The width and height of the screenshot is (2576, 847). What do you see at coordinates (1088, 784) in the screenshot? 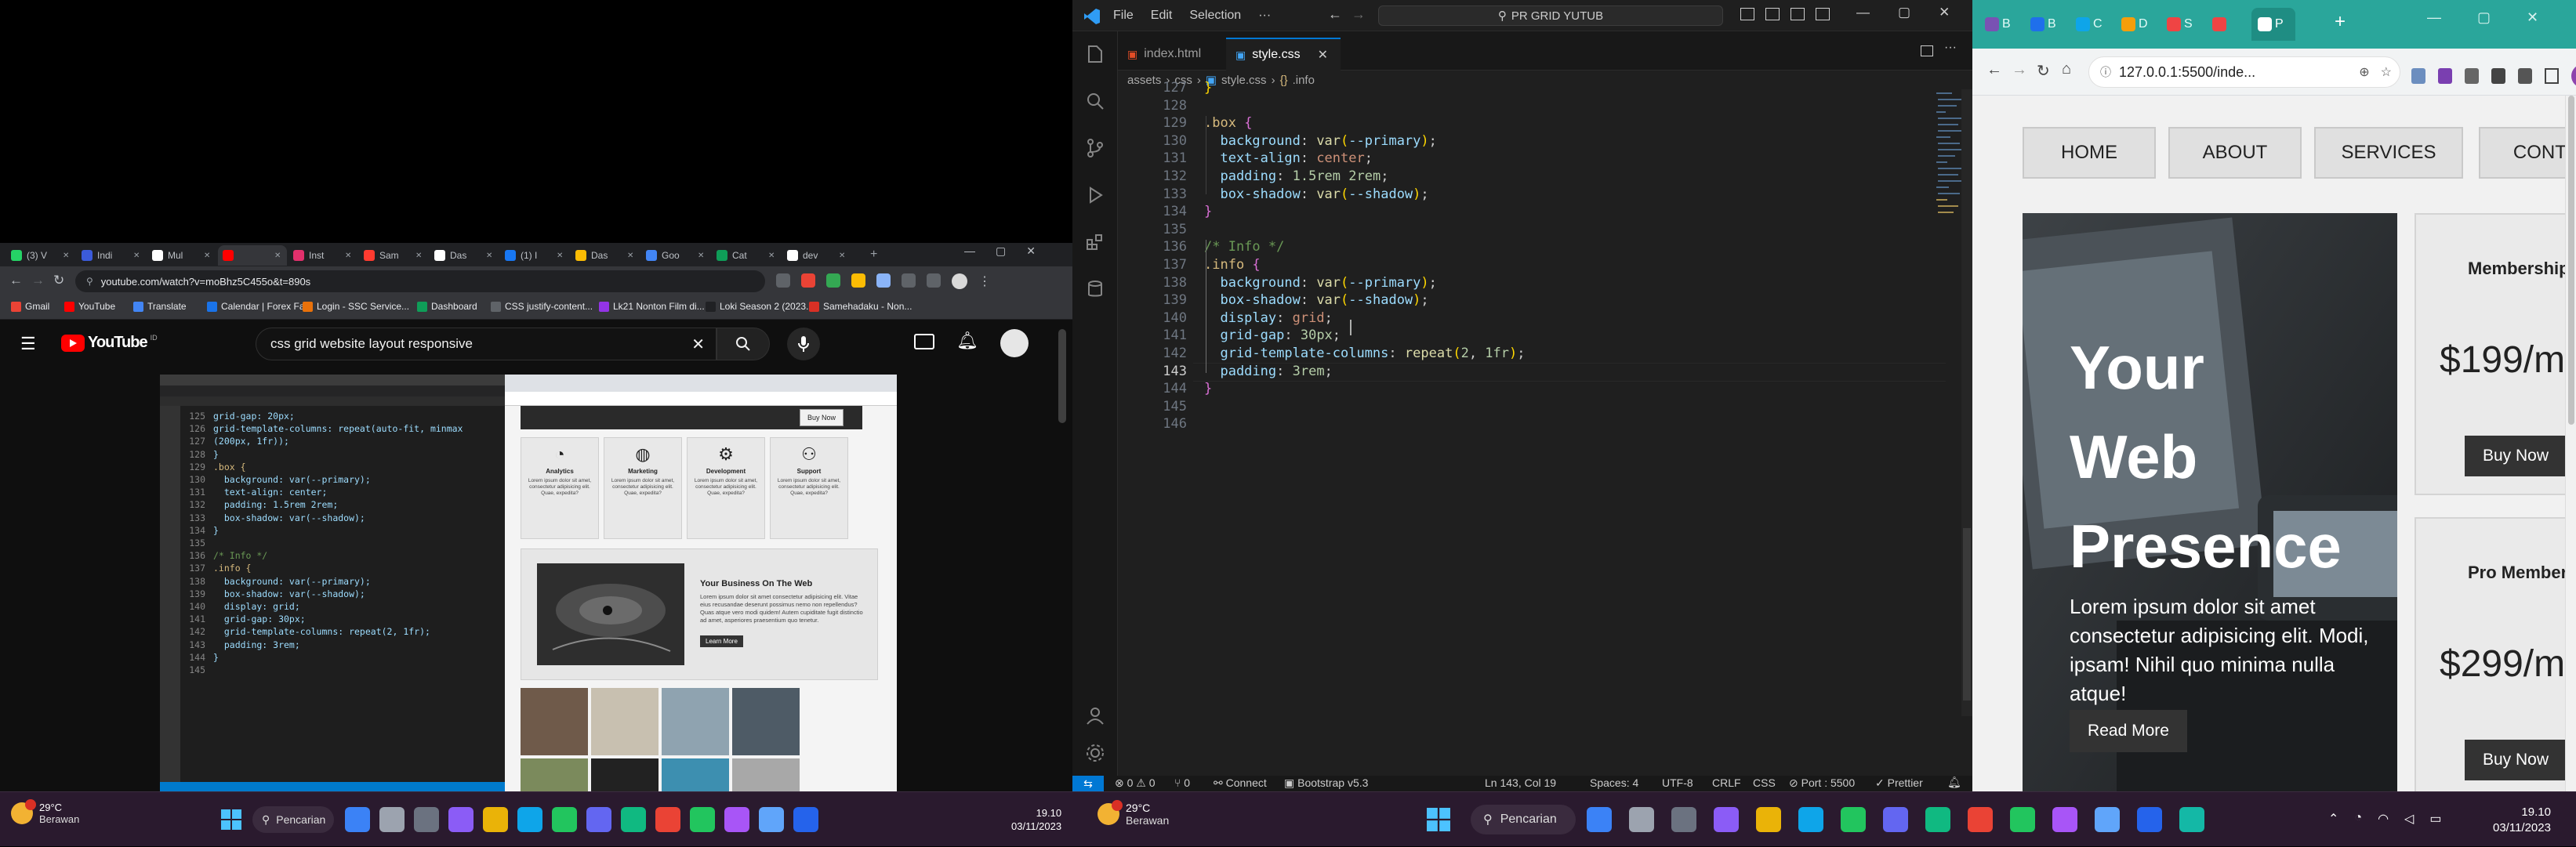
I see `remote-indicator-icon: ⇆` at bounding box center [1088, 784].